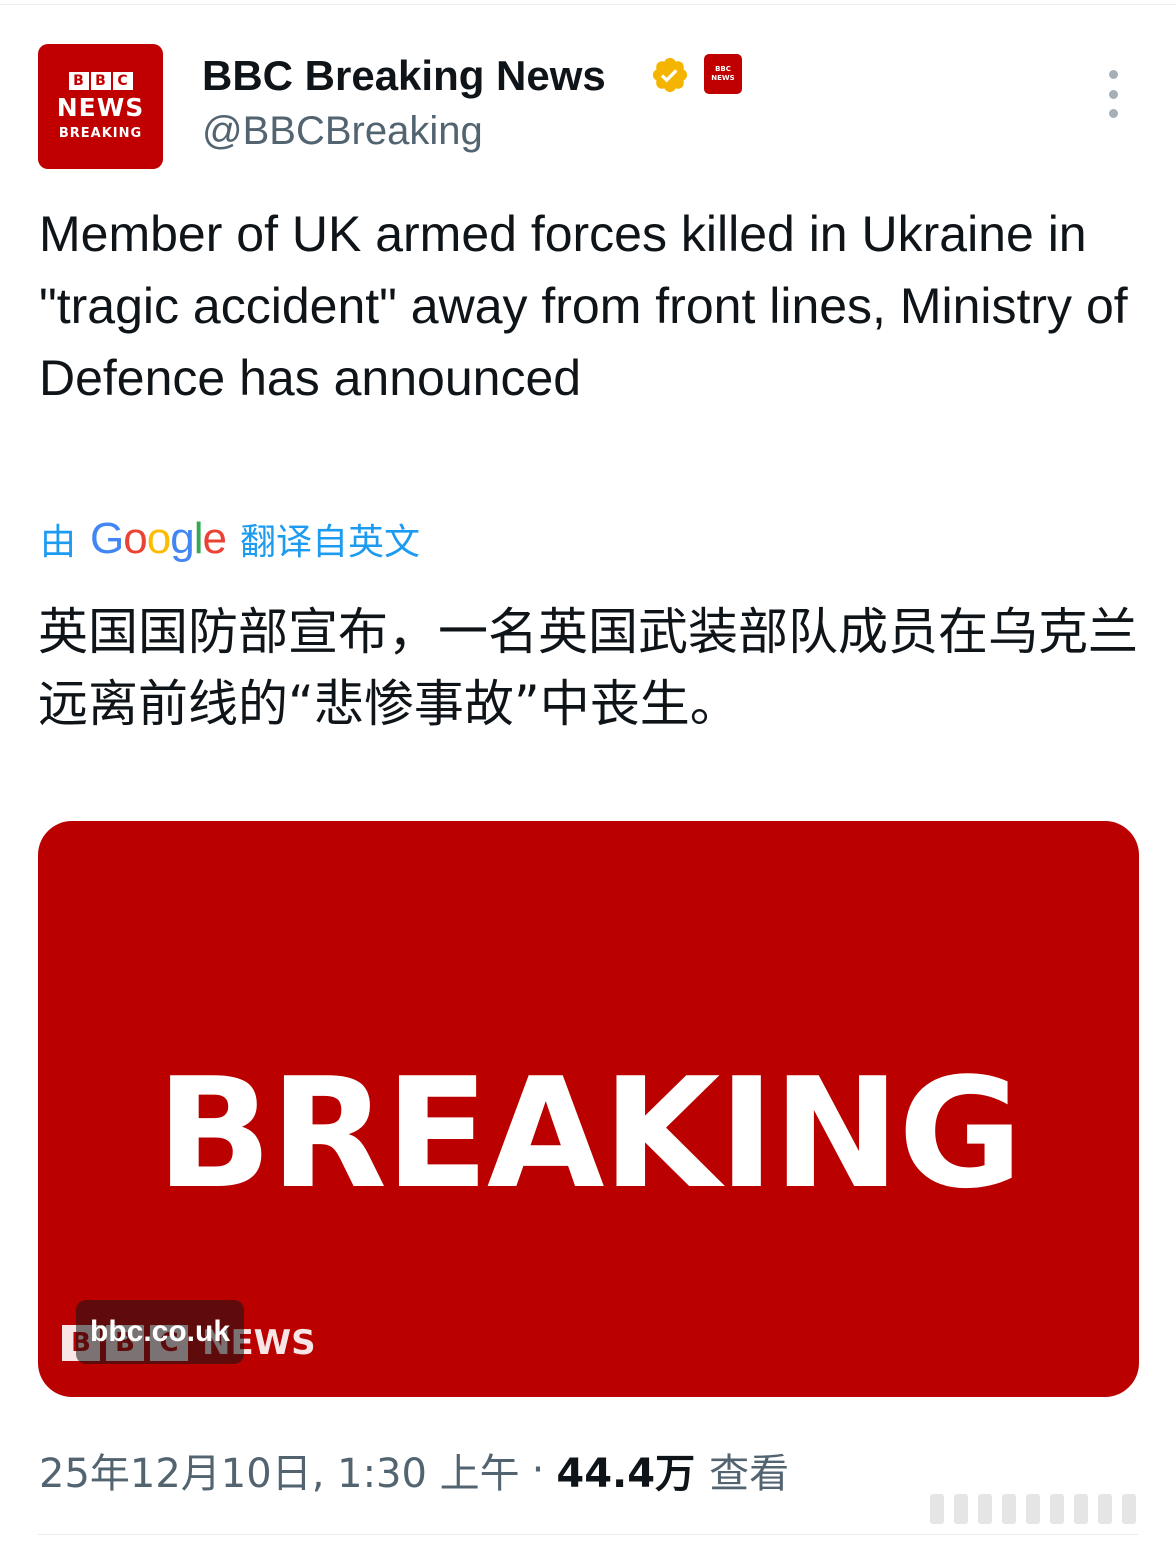 The width and height of the screenshot is (1176, 1542). Describe the element at coordinates (723, 69) in the screenshot. I see `affiliate-bbc-text: BBC` at that location.